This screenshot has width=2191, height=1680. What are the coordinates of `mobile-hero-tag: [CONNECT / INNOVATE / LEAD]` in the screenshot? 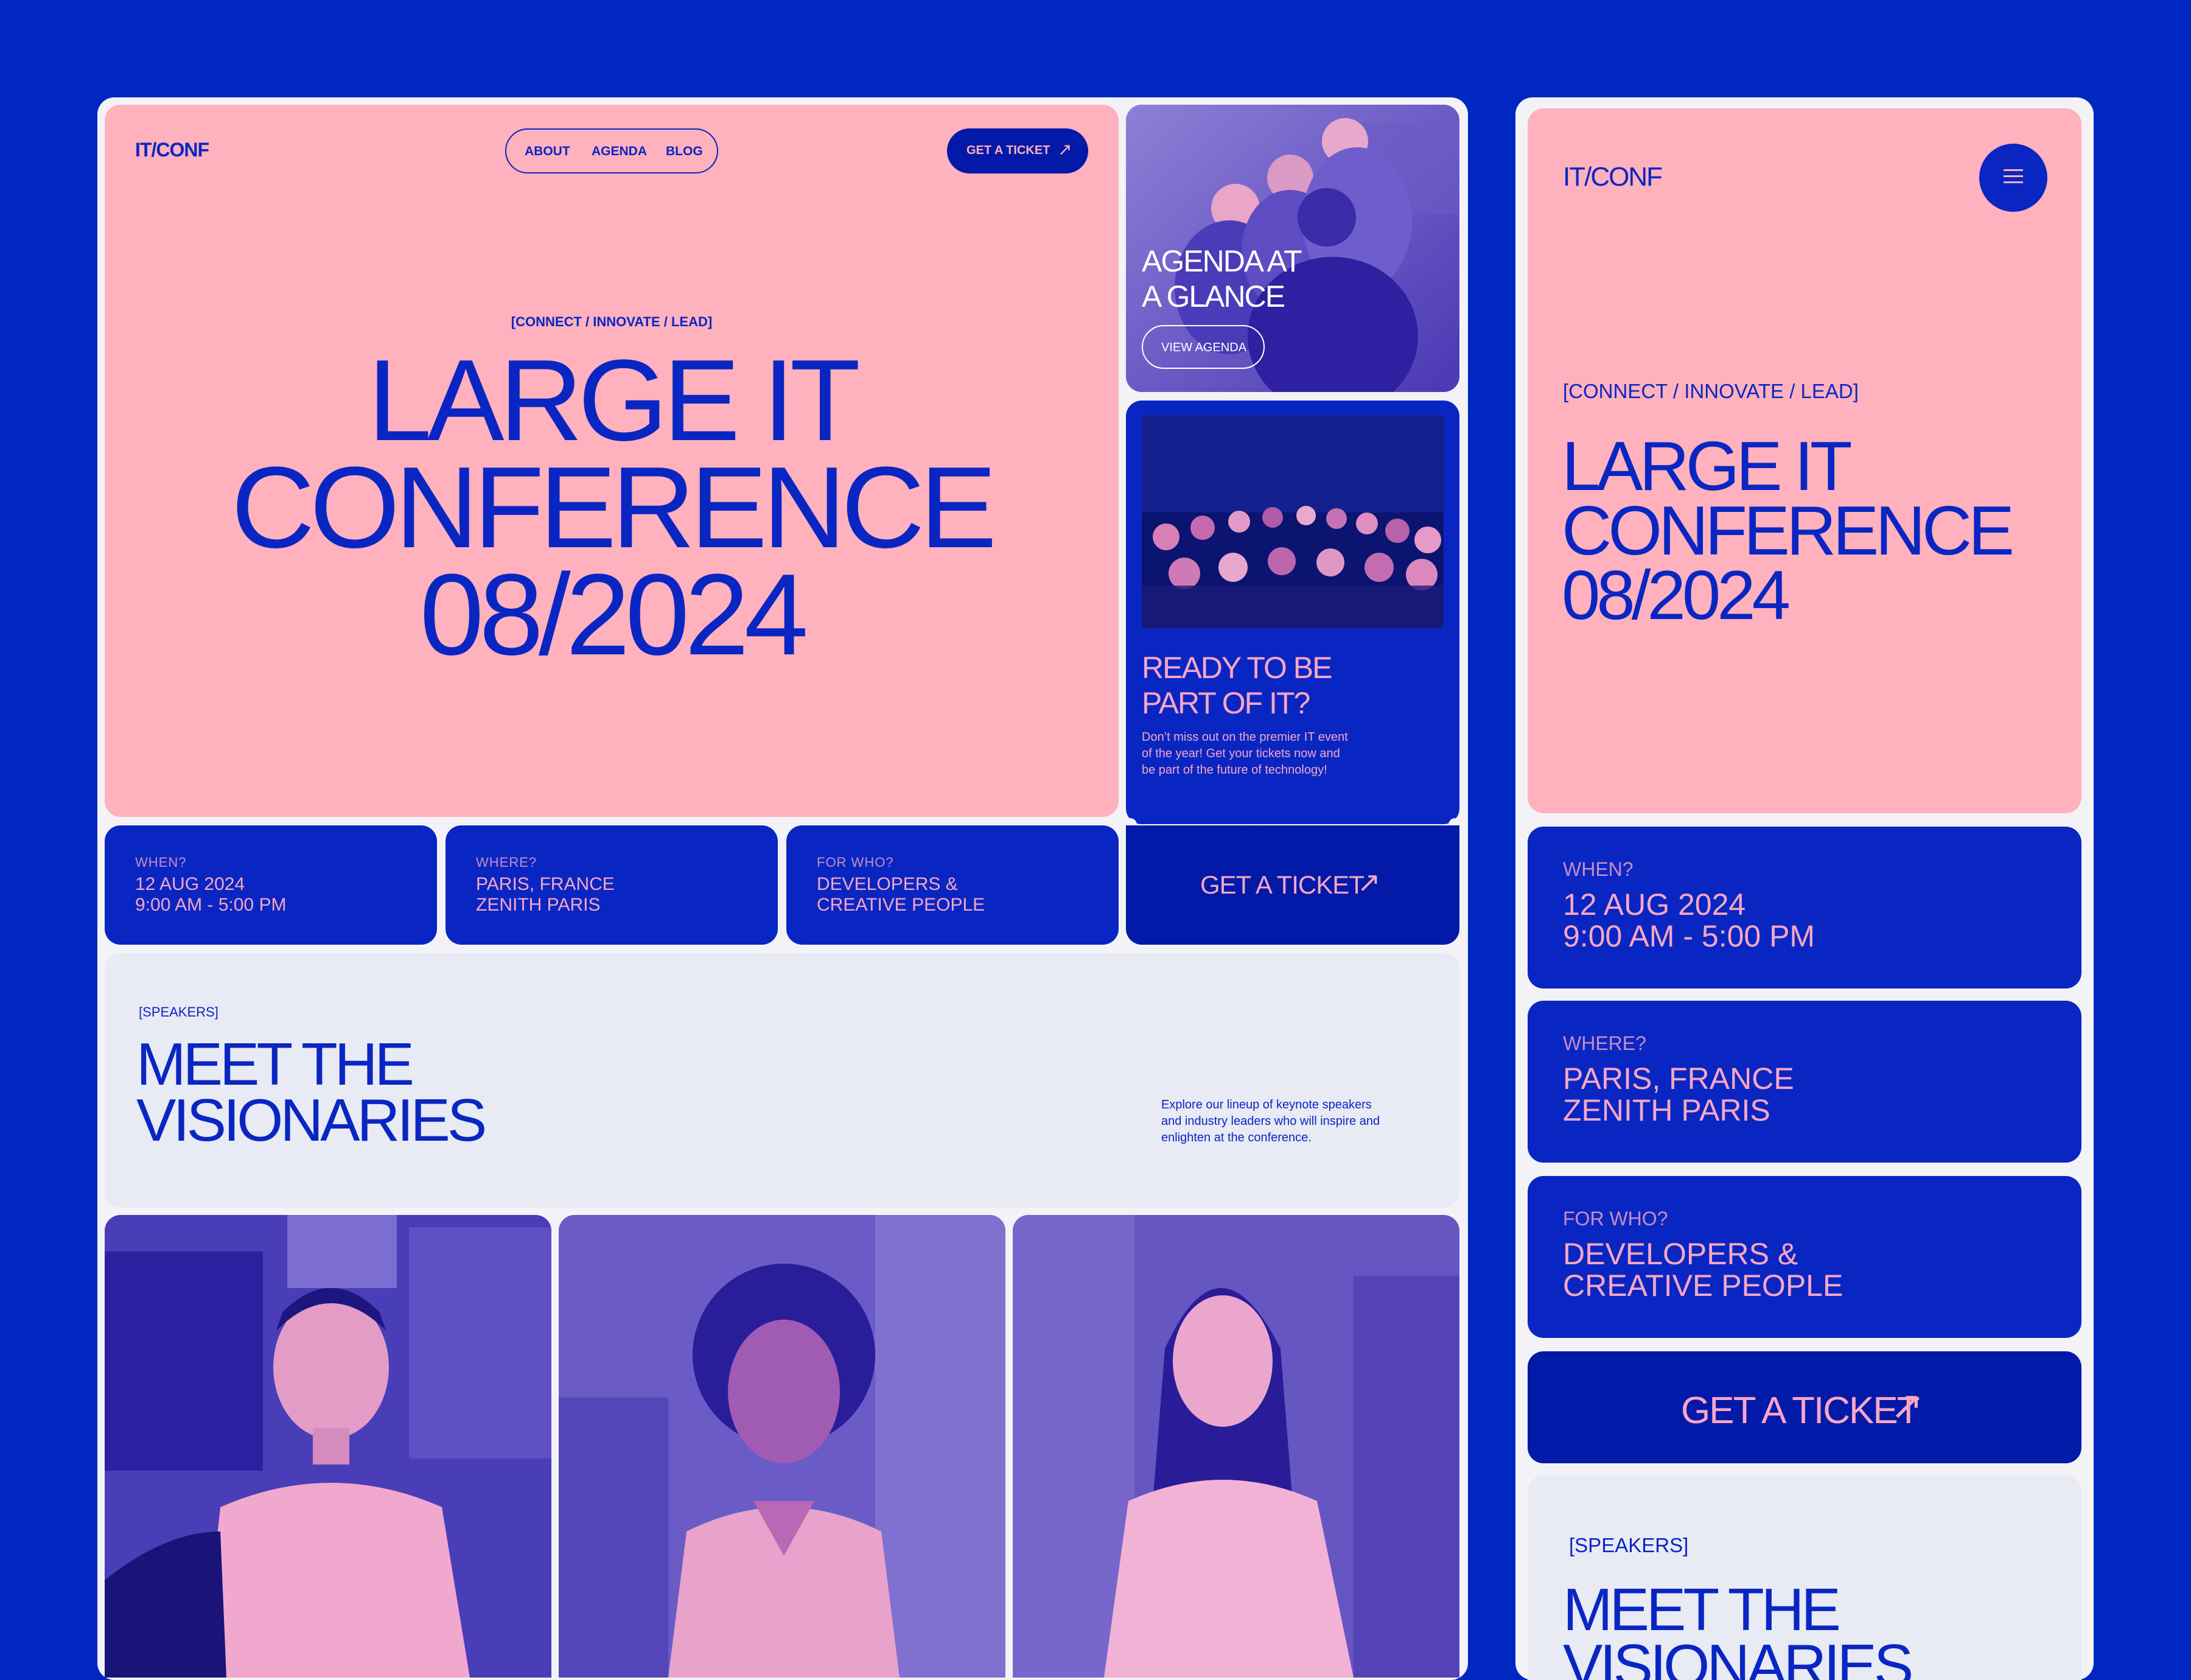 It's located at (1711, 391).